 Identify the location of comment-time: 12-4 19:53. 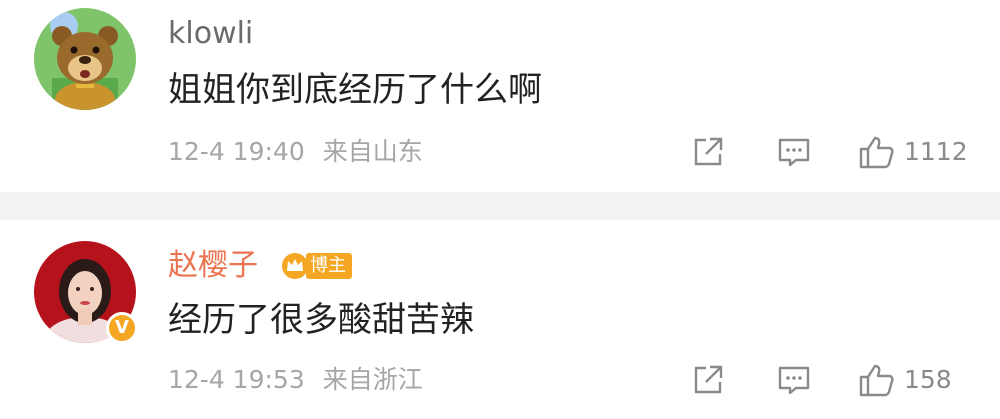
(236, 379).